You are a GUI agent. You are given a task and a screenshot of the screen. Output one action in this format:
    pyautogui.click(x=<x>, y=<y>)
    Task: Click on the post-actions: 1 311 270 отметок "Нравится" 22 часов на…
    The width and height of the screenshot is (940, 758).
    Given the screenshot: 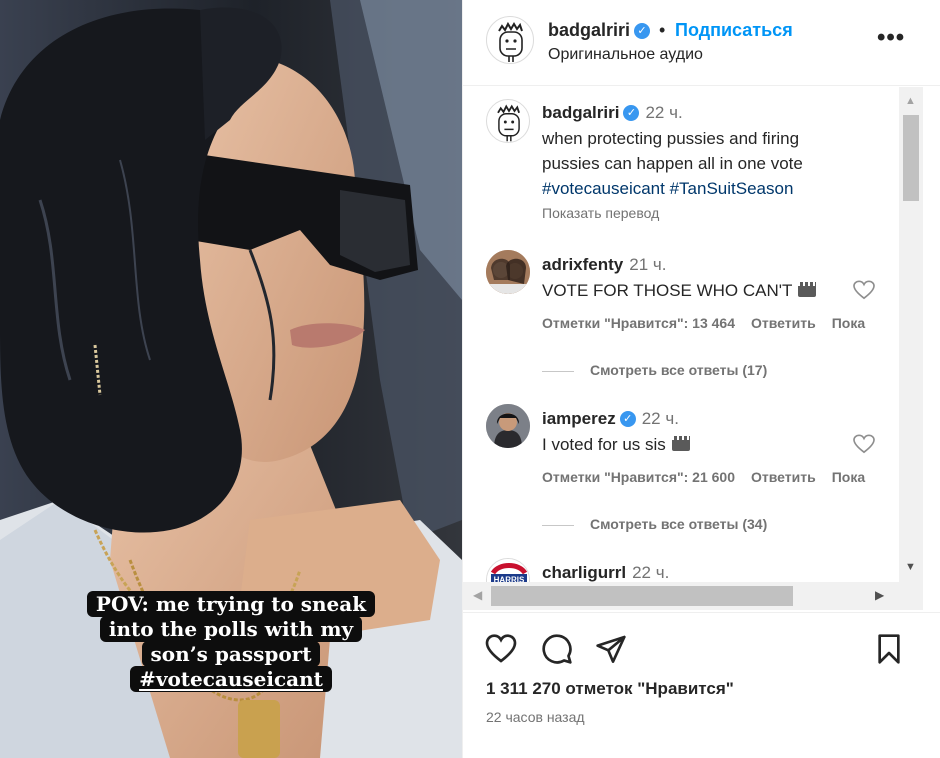 What is the action you would take?
    pyautogui.click(x=701, y=685)
    